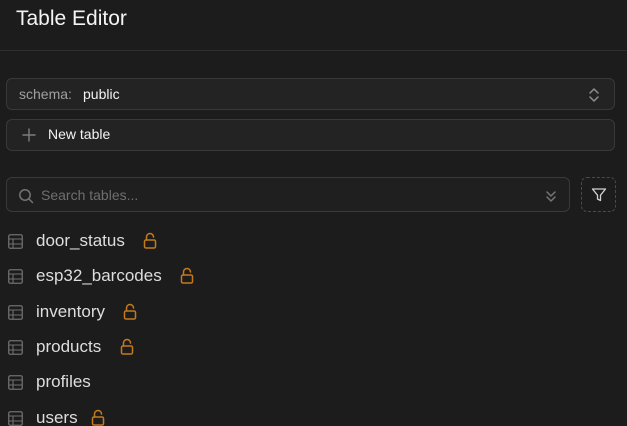  Describe the element at coordinates (313, 311) in the screenshot. I see `table-item-inventory: inventory` at that location.